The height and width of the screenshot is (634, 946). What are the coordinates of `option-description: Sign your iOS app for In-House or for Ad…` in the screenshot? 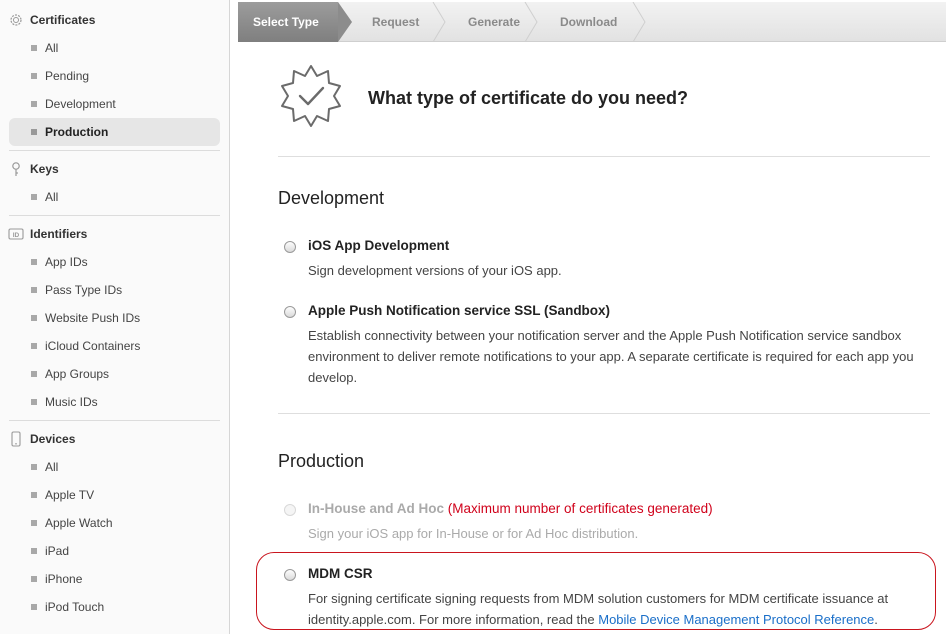 It's located at (473, 533).